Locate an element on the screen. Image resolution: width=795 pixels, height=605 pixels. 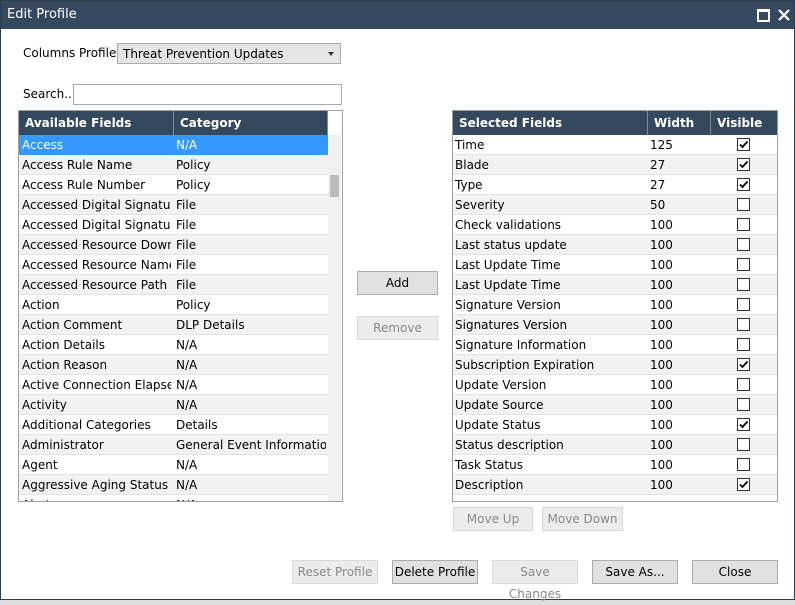
columns-profile-dropdown: Threat Prevention Updates is located at coordinates (229, 53).